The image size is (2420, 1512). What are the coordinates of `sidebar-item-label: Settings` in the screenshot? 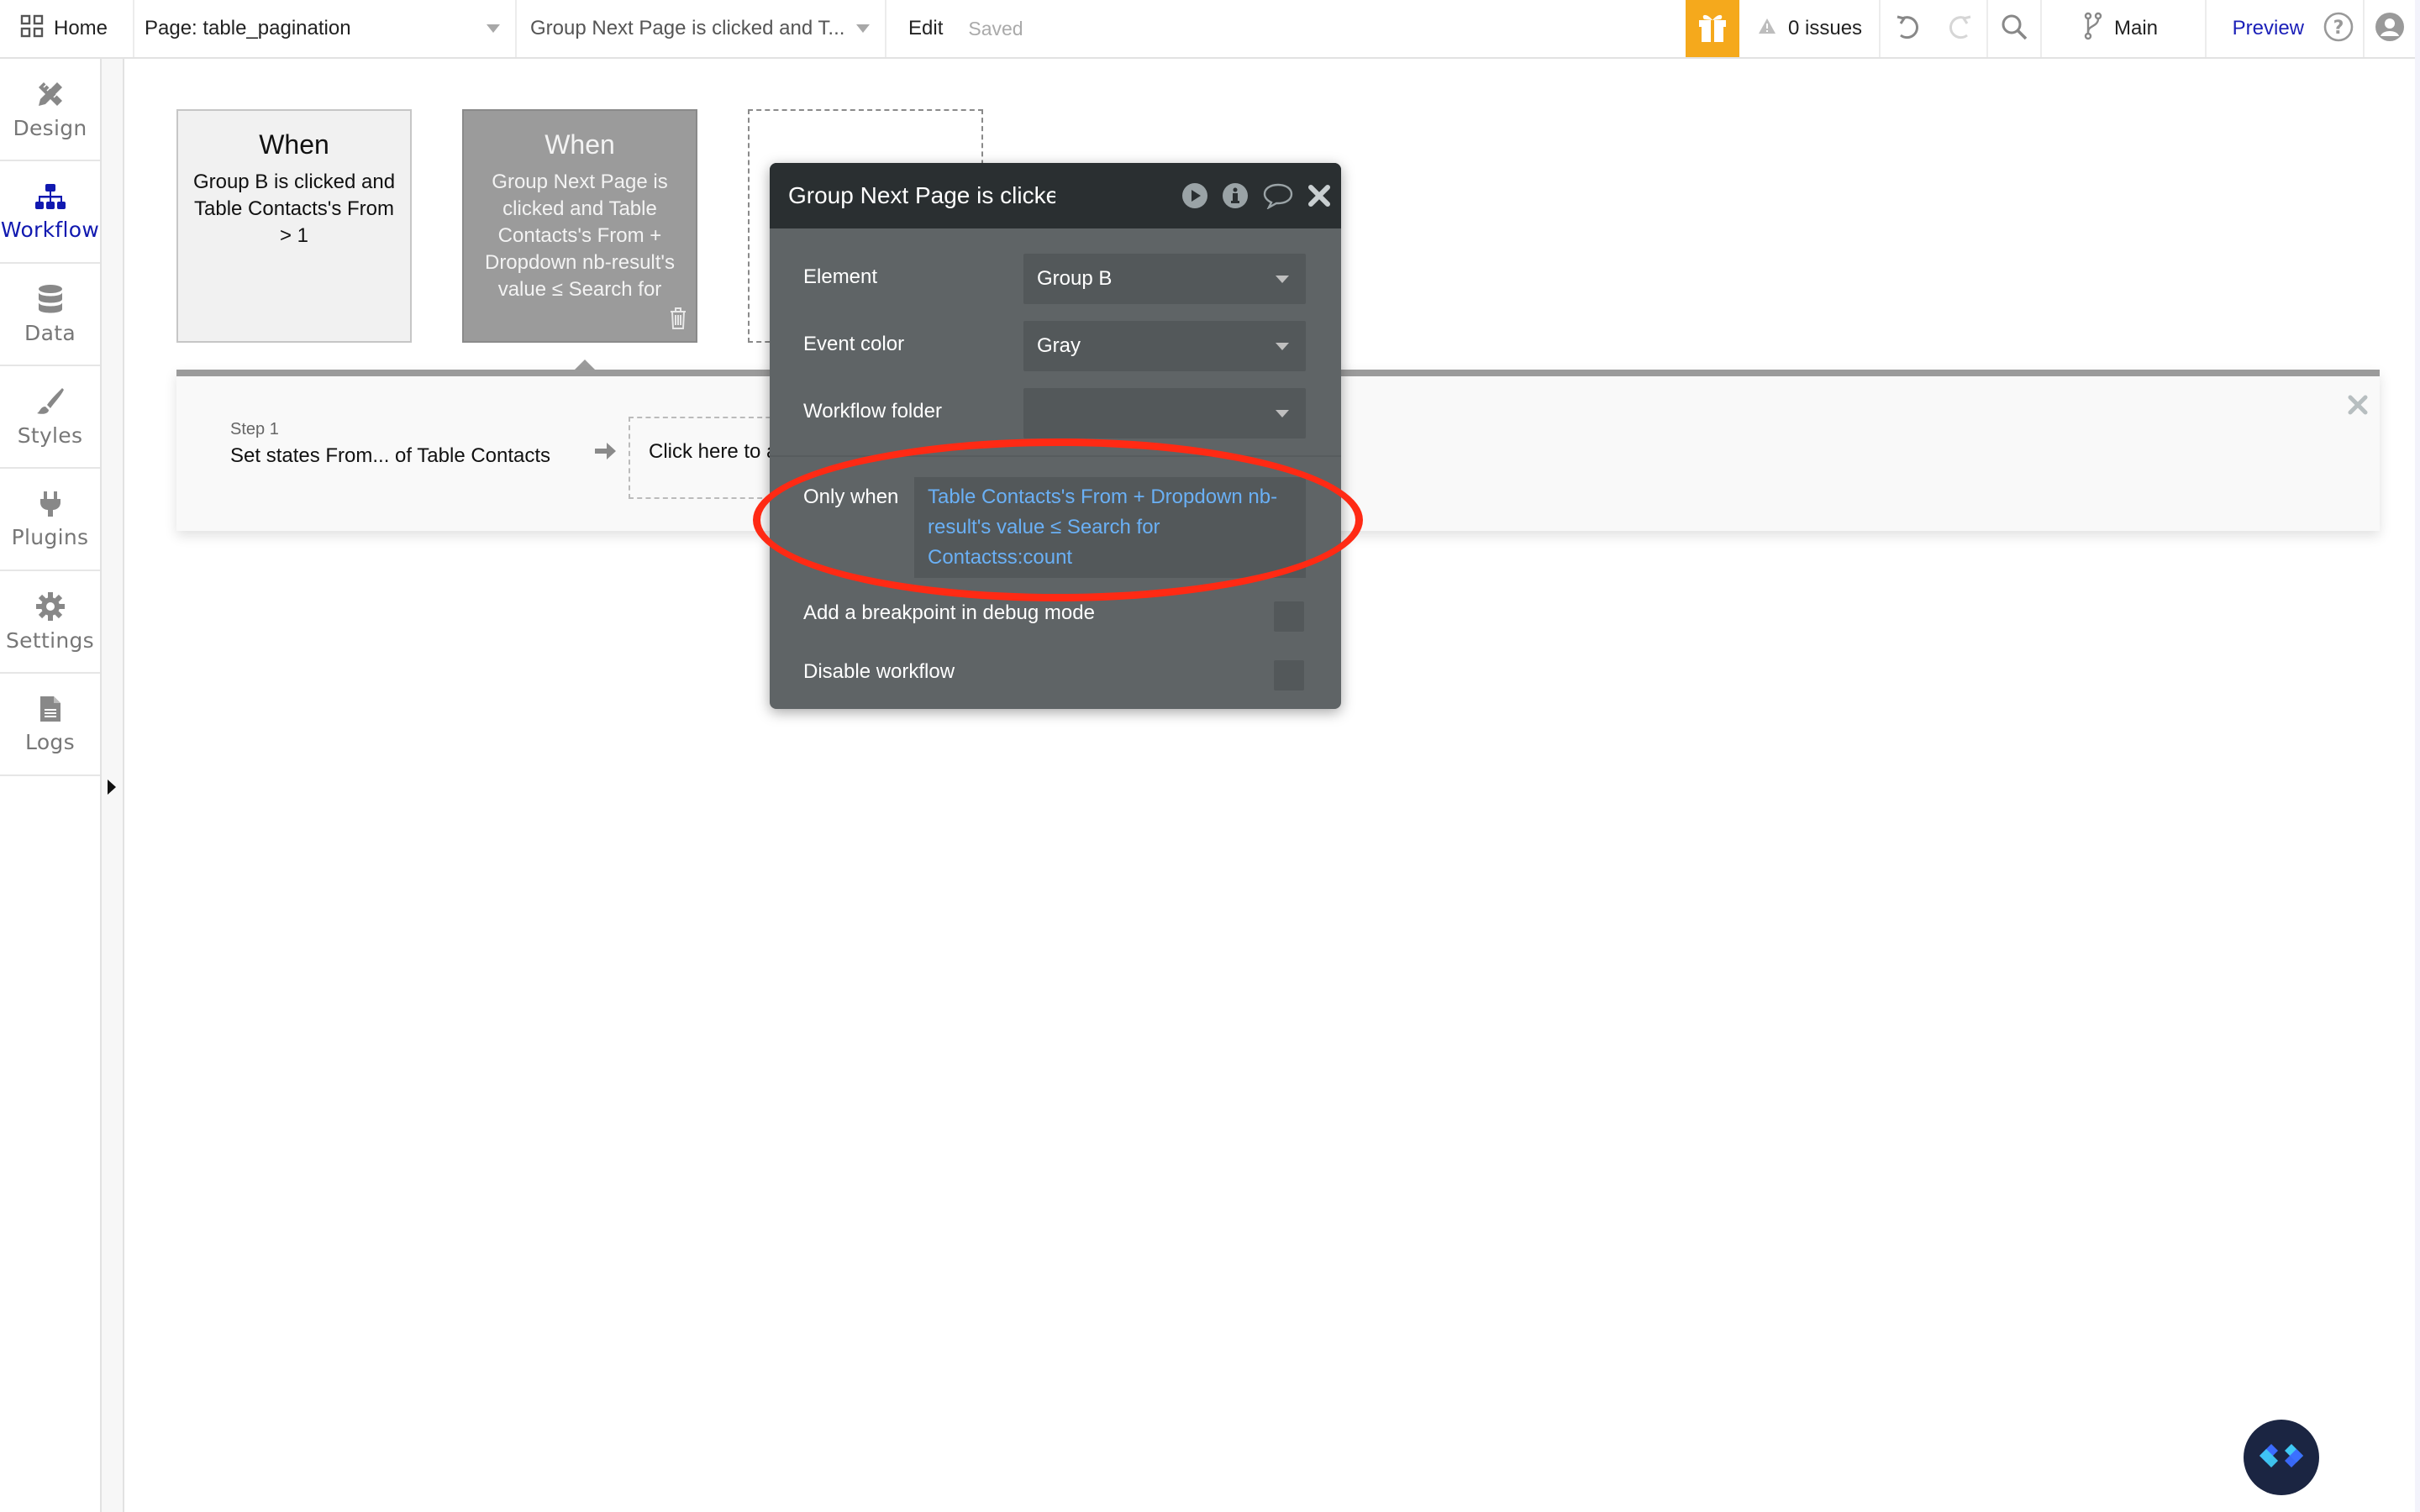 It's located at (50, 640).